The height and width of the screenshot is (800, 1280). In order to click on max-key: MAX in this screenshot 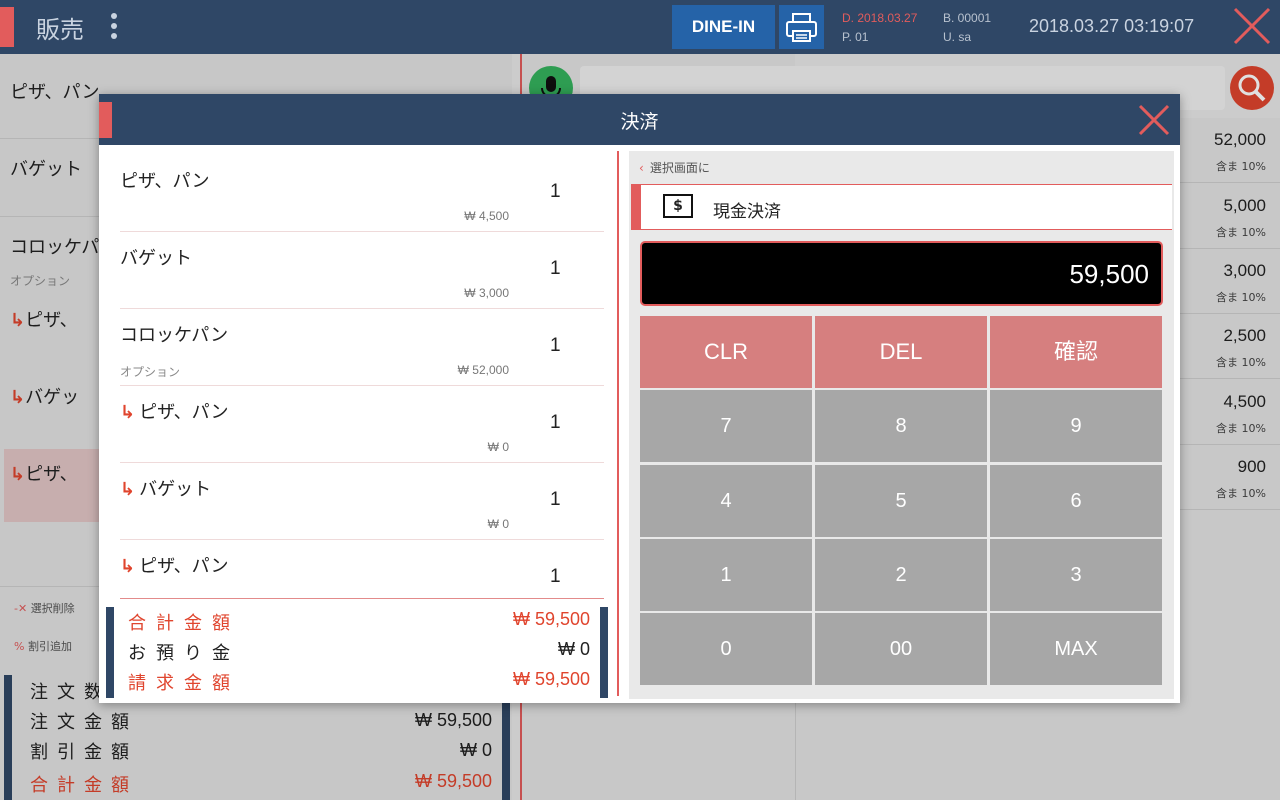, I will do `click(1076, 649)`.